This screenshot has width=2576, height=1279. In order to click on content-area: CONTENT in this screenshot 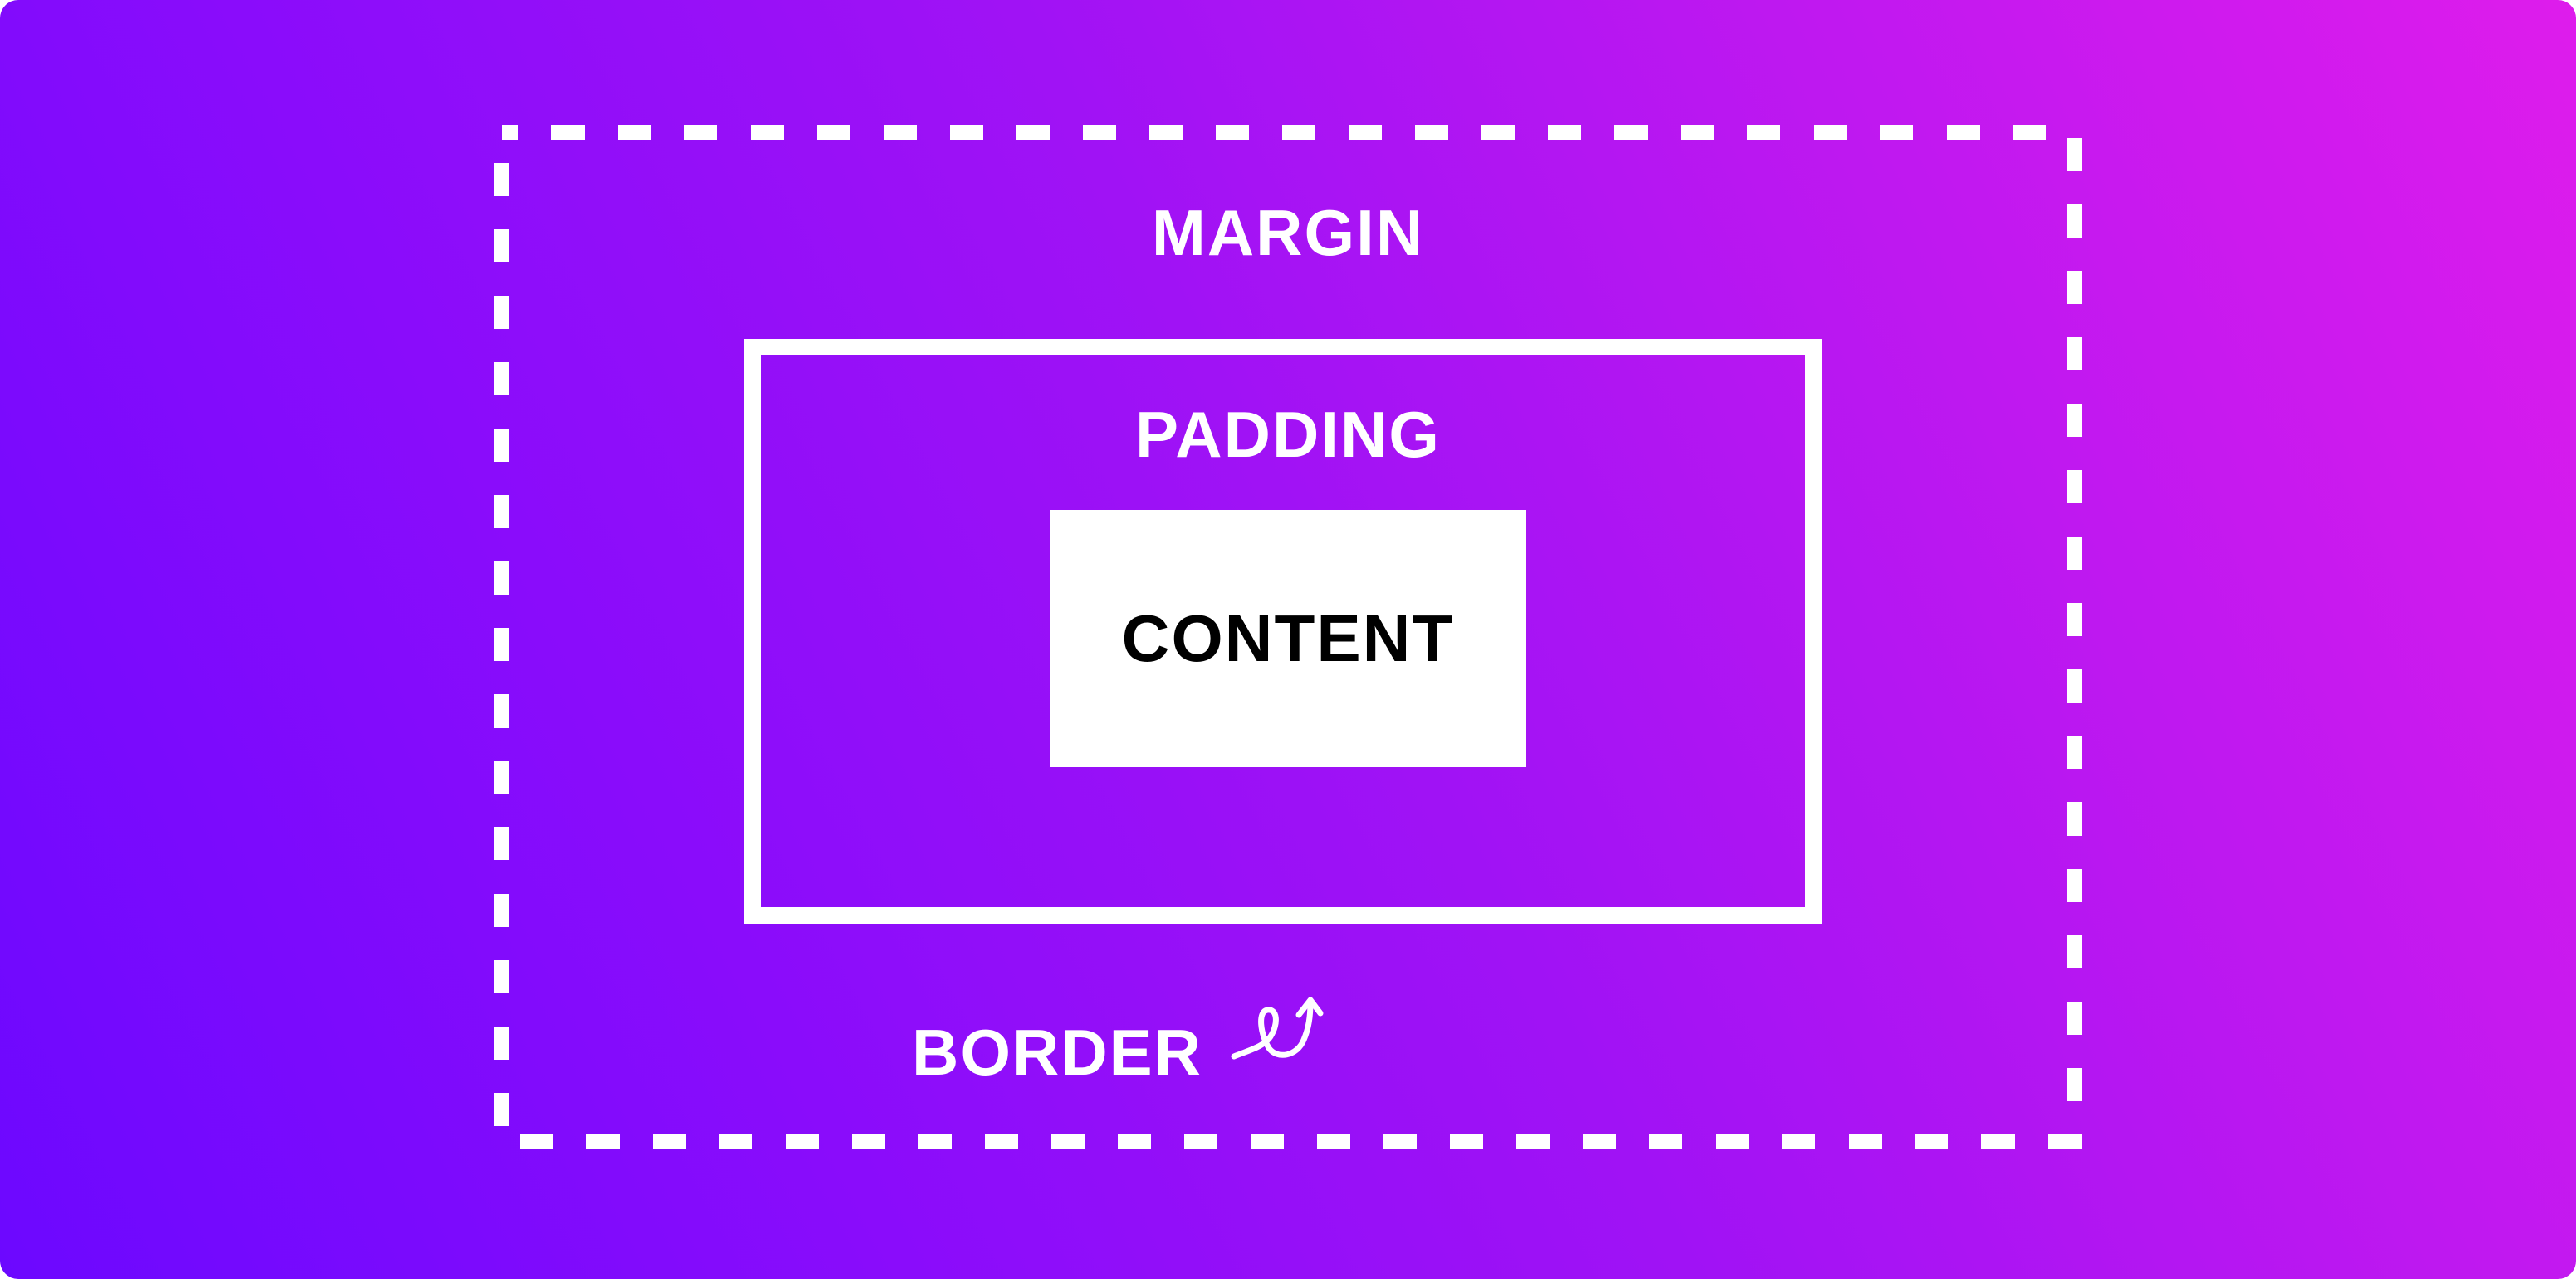, I will do `click(1288, 638)`.